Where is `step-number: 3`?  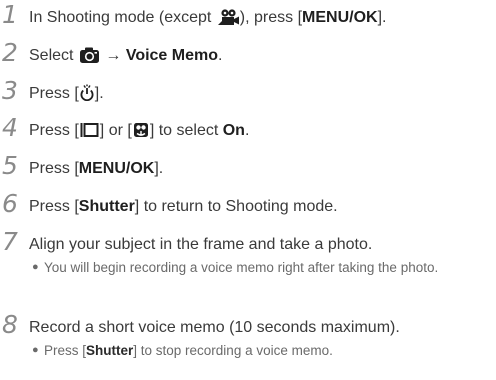 step-number: 3 is located at coordinates (10, 90).